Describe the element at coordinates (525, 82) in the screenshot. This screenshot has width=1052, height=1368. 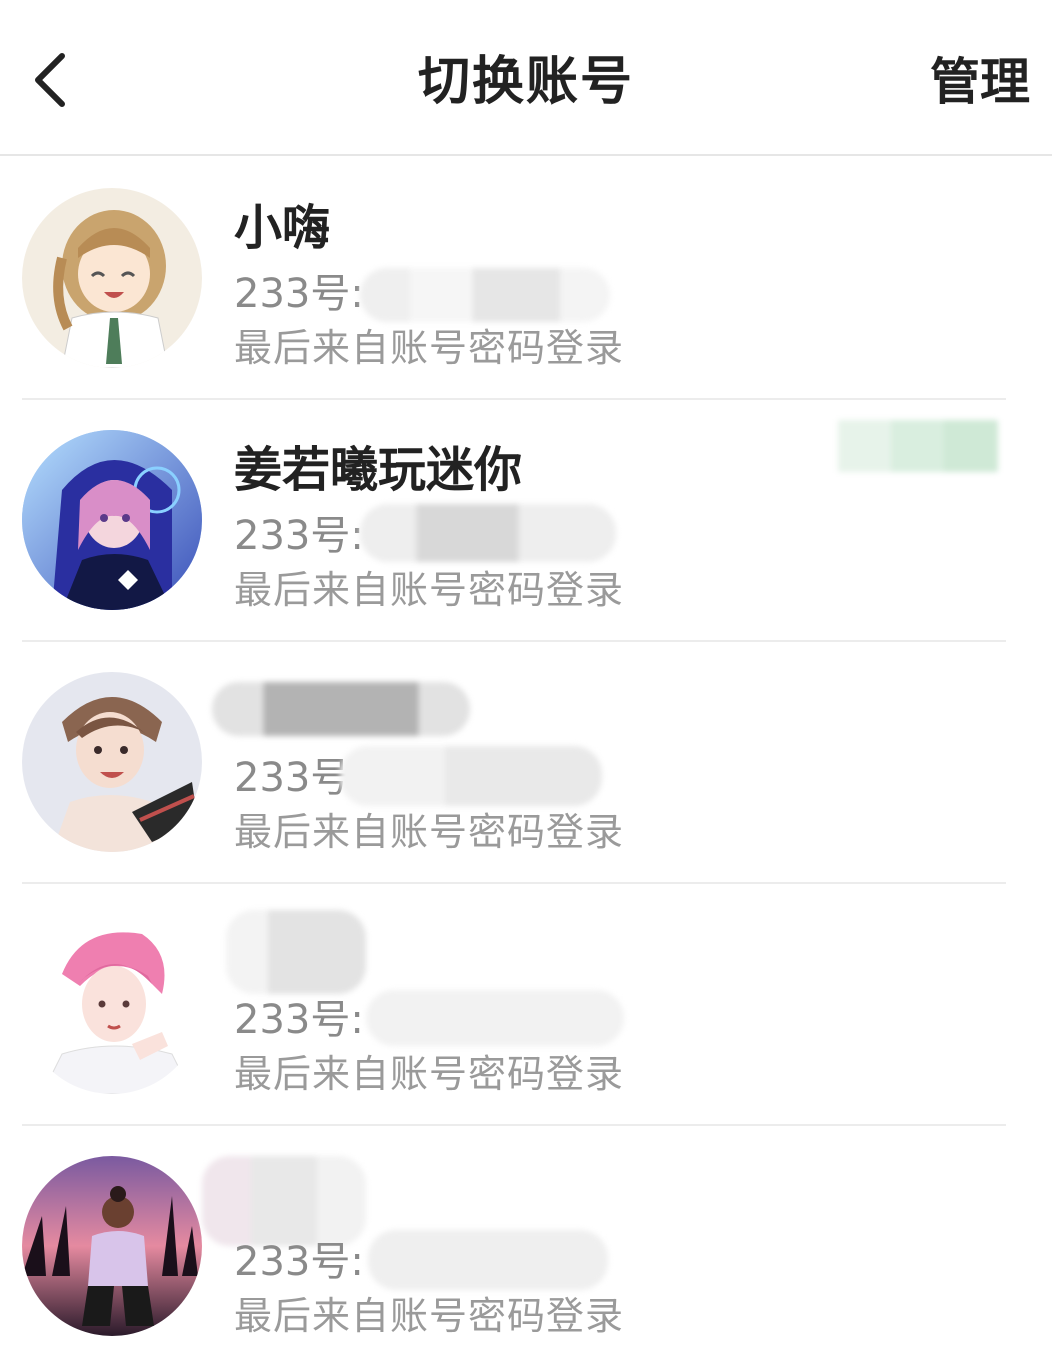
I see `page-title: 切换账号` at that location.